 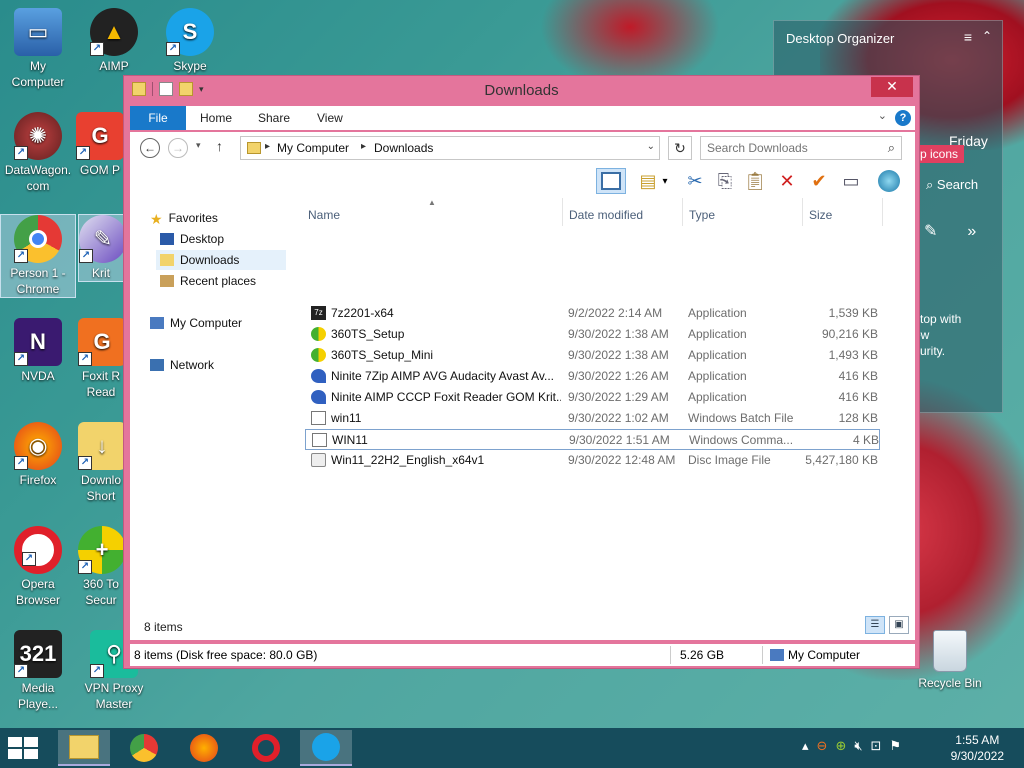 What do you see at coordinates (858, 746) in the screenshot?
I see `volume-muted-icon: 🔇︎` at bounding box center [858, 746].